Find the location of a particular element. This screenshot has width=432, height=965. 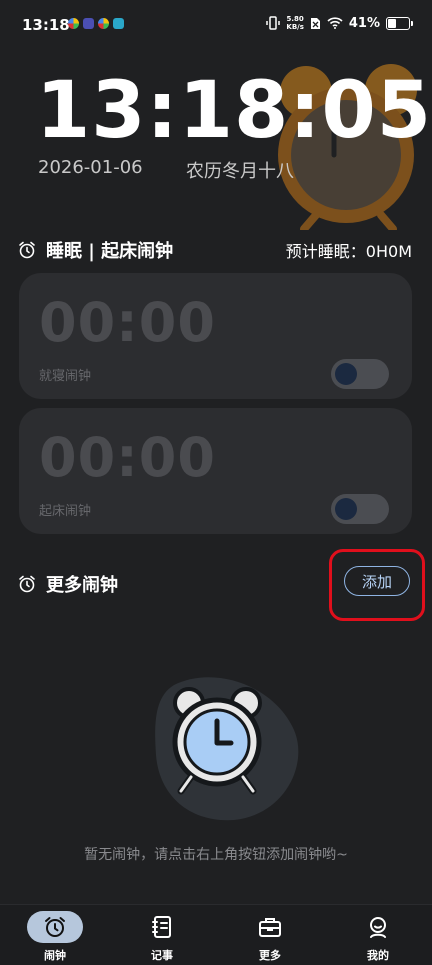

more-alarms-header: 更多闹钟 is located at coordinates (68, 584).